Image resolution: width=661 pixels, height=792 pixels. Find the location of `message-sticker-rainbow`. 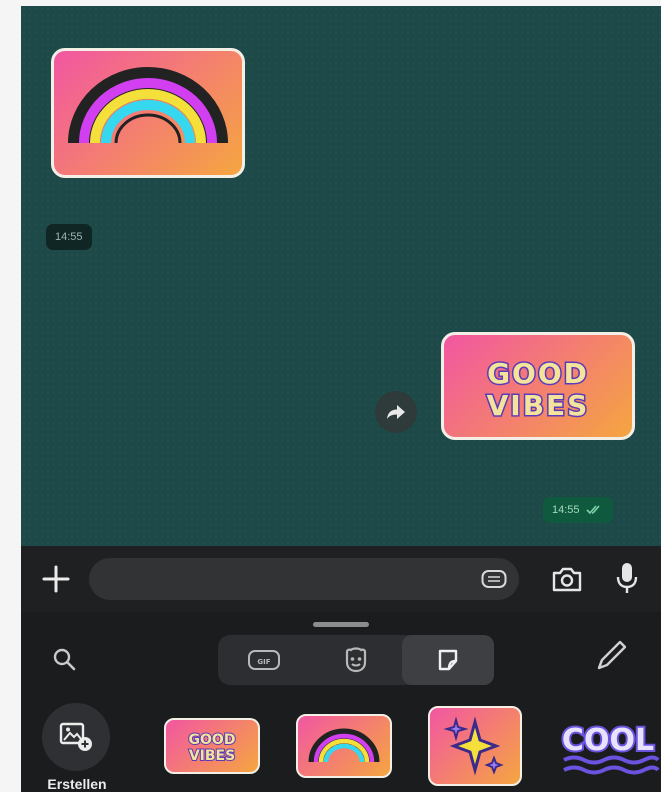

message-sticker-rainbow is located at coordinates (148, 113).